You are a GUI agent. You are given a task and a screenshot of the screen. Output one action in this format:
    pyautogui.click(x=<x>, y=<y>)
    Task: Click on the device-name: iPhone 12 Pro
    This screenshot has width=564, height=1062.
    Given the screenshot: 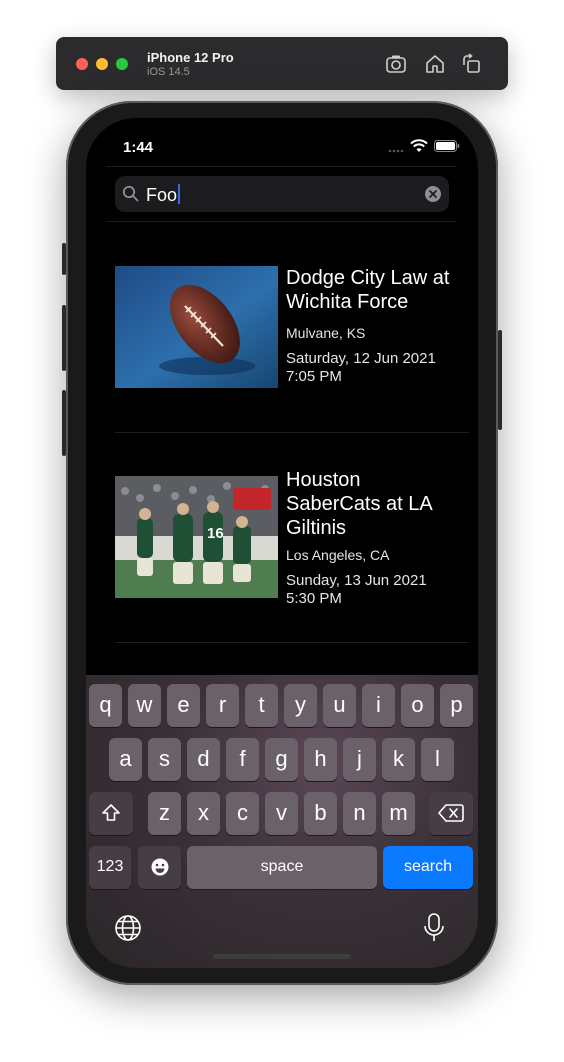 What is the action you would take?
    pyautogui.click(x=190, y=57)
    